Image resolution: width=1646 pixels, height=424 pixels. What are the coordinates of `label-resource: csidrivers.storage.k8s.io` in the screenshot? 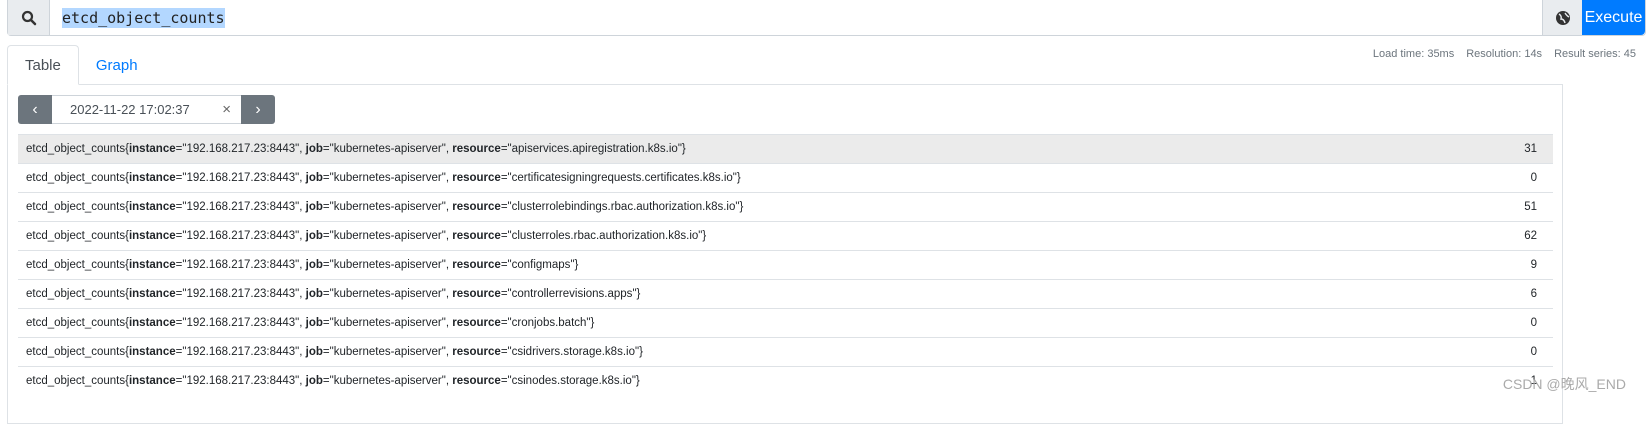 It's located at (573, 352).